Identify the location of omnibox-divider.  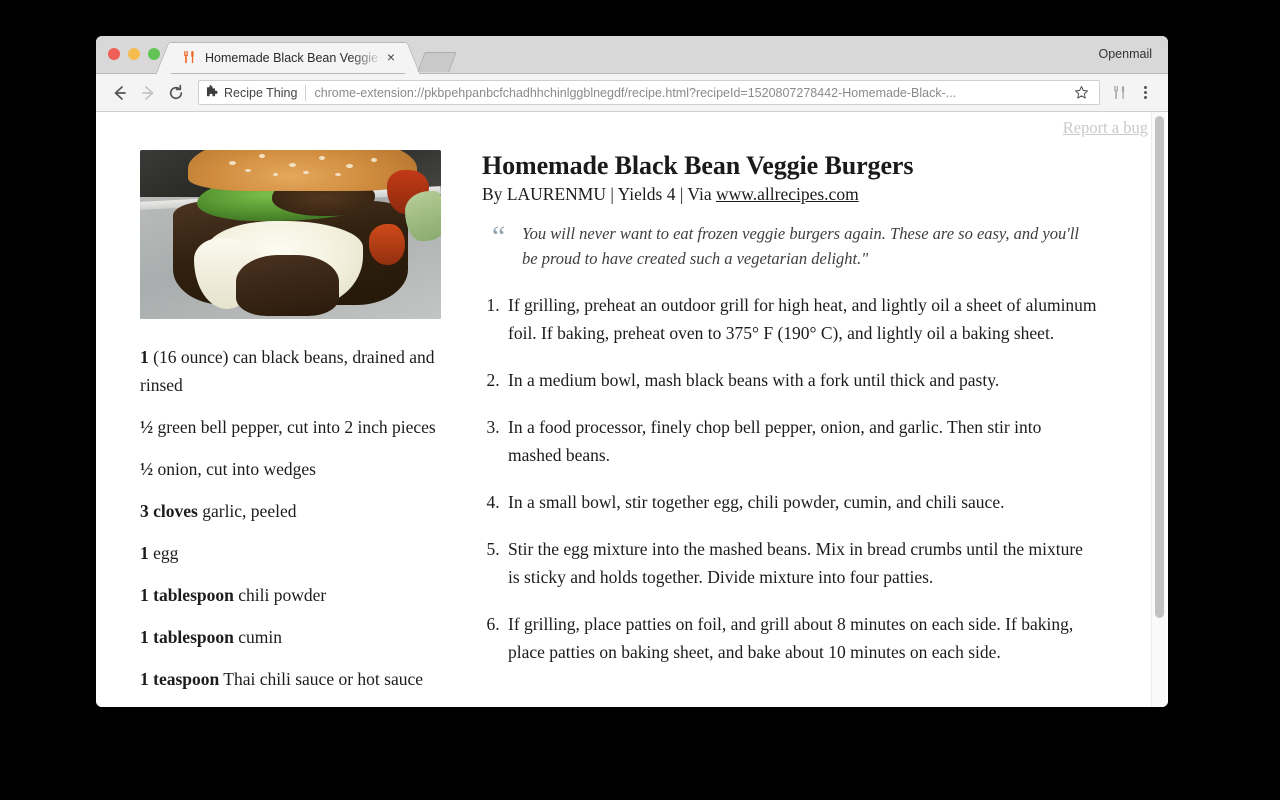
(306, 92).